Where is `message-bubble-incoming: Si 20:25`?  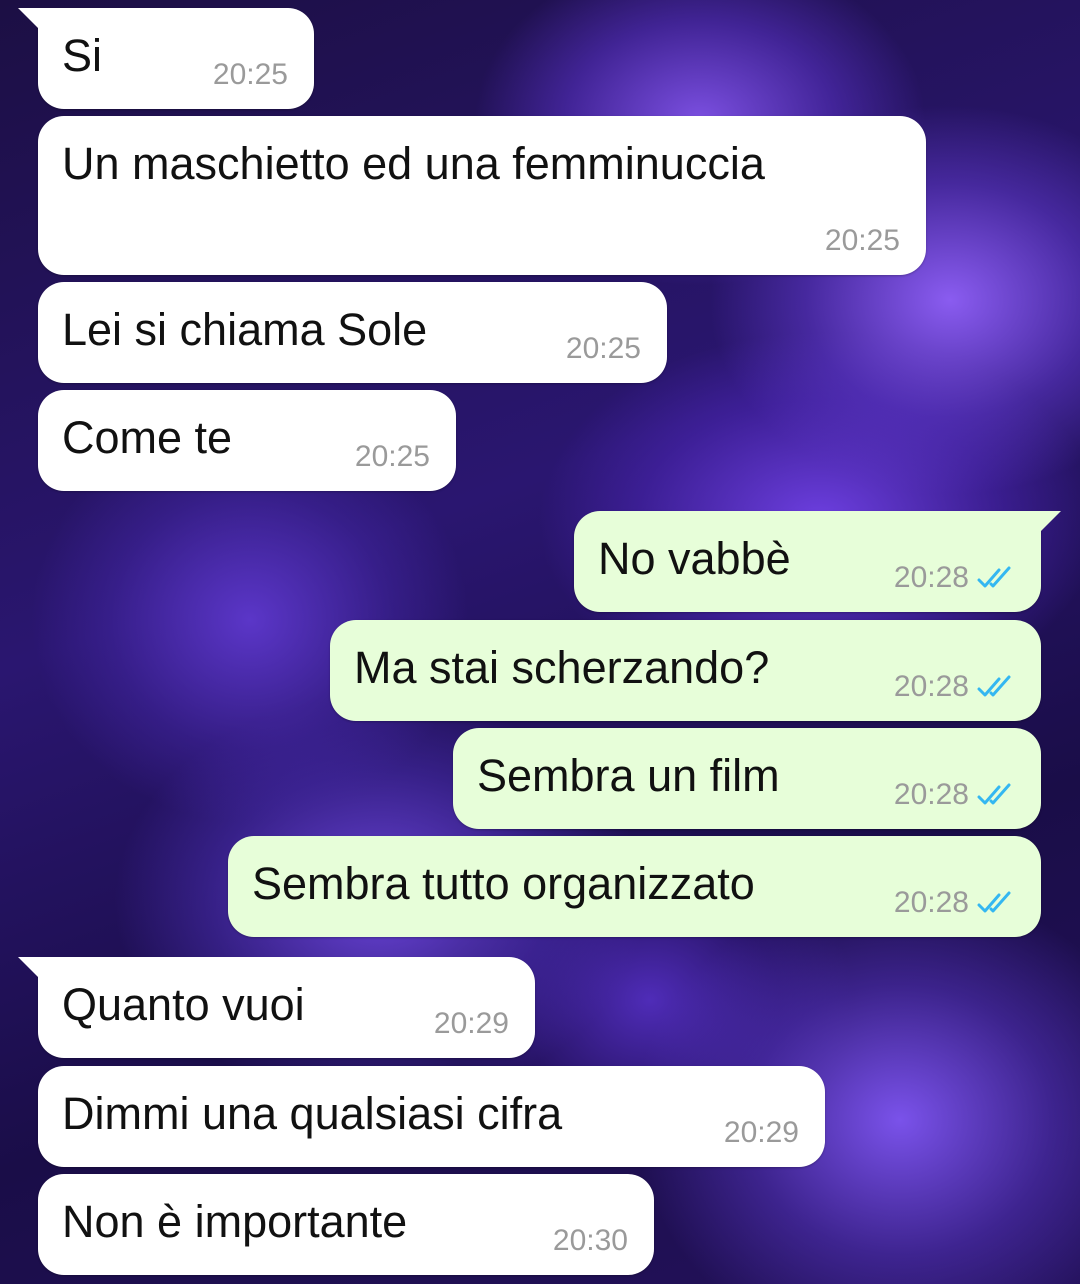
message-bubble-incoming: Si 20:25 is located at coordinates (166, 58).